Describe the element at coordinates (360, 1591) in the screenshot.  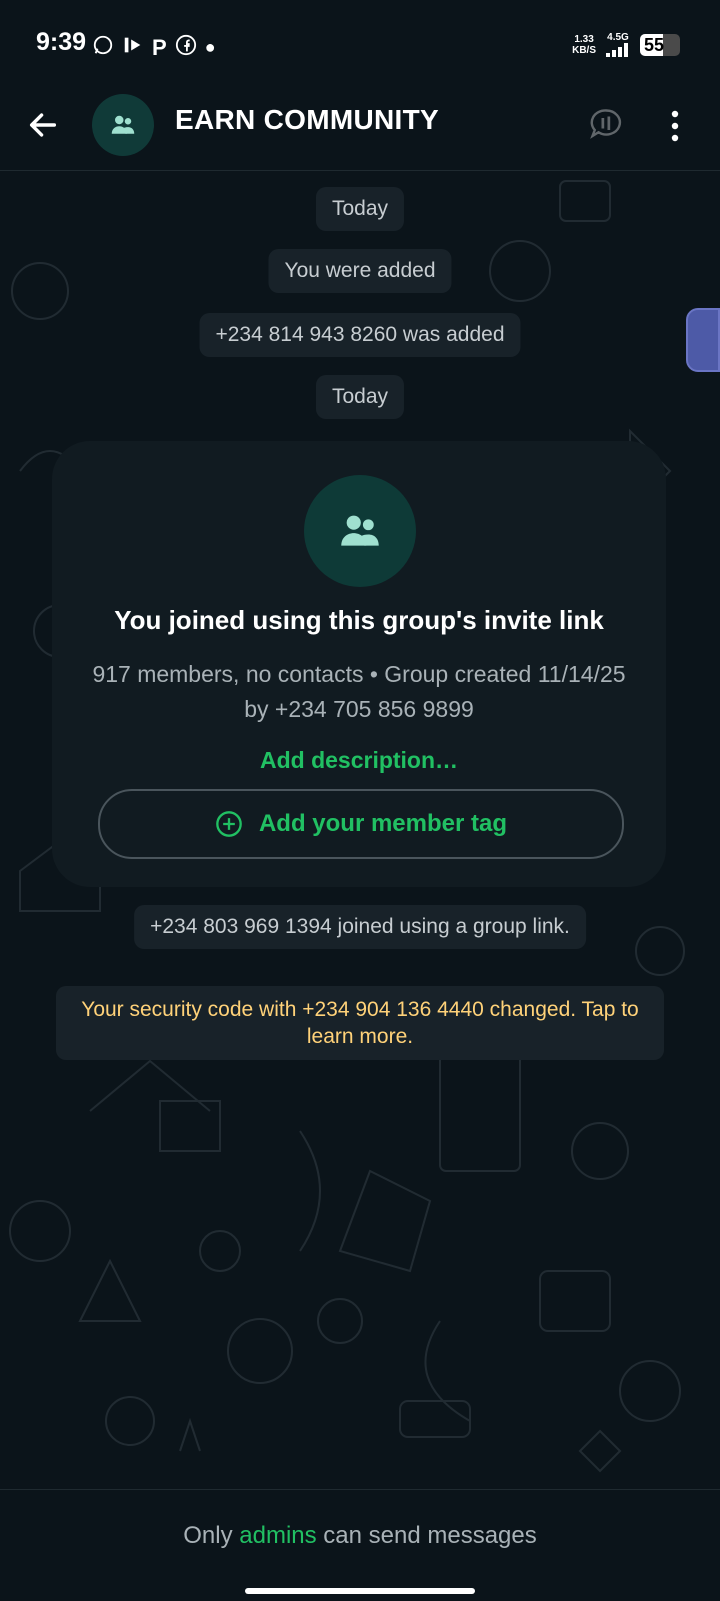
I see `home-indicator` at that location.